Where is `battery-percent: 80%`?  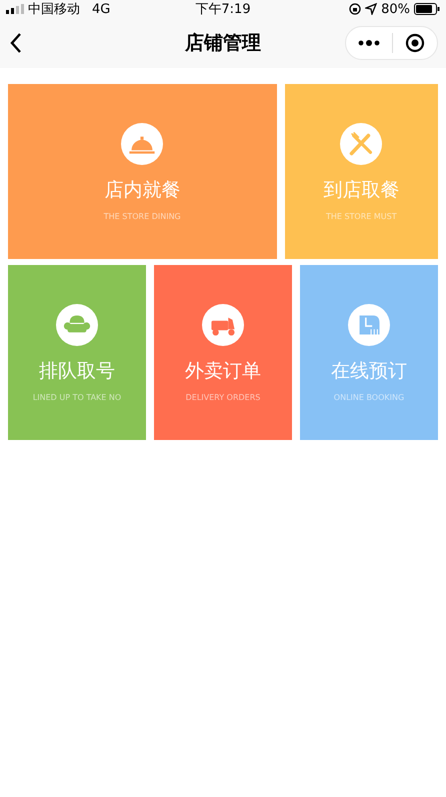
battery-percent: 80% is located at coordinates (395, 9).